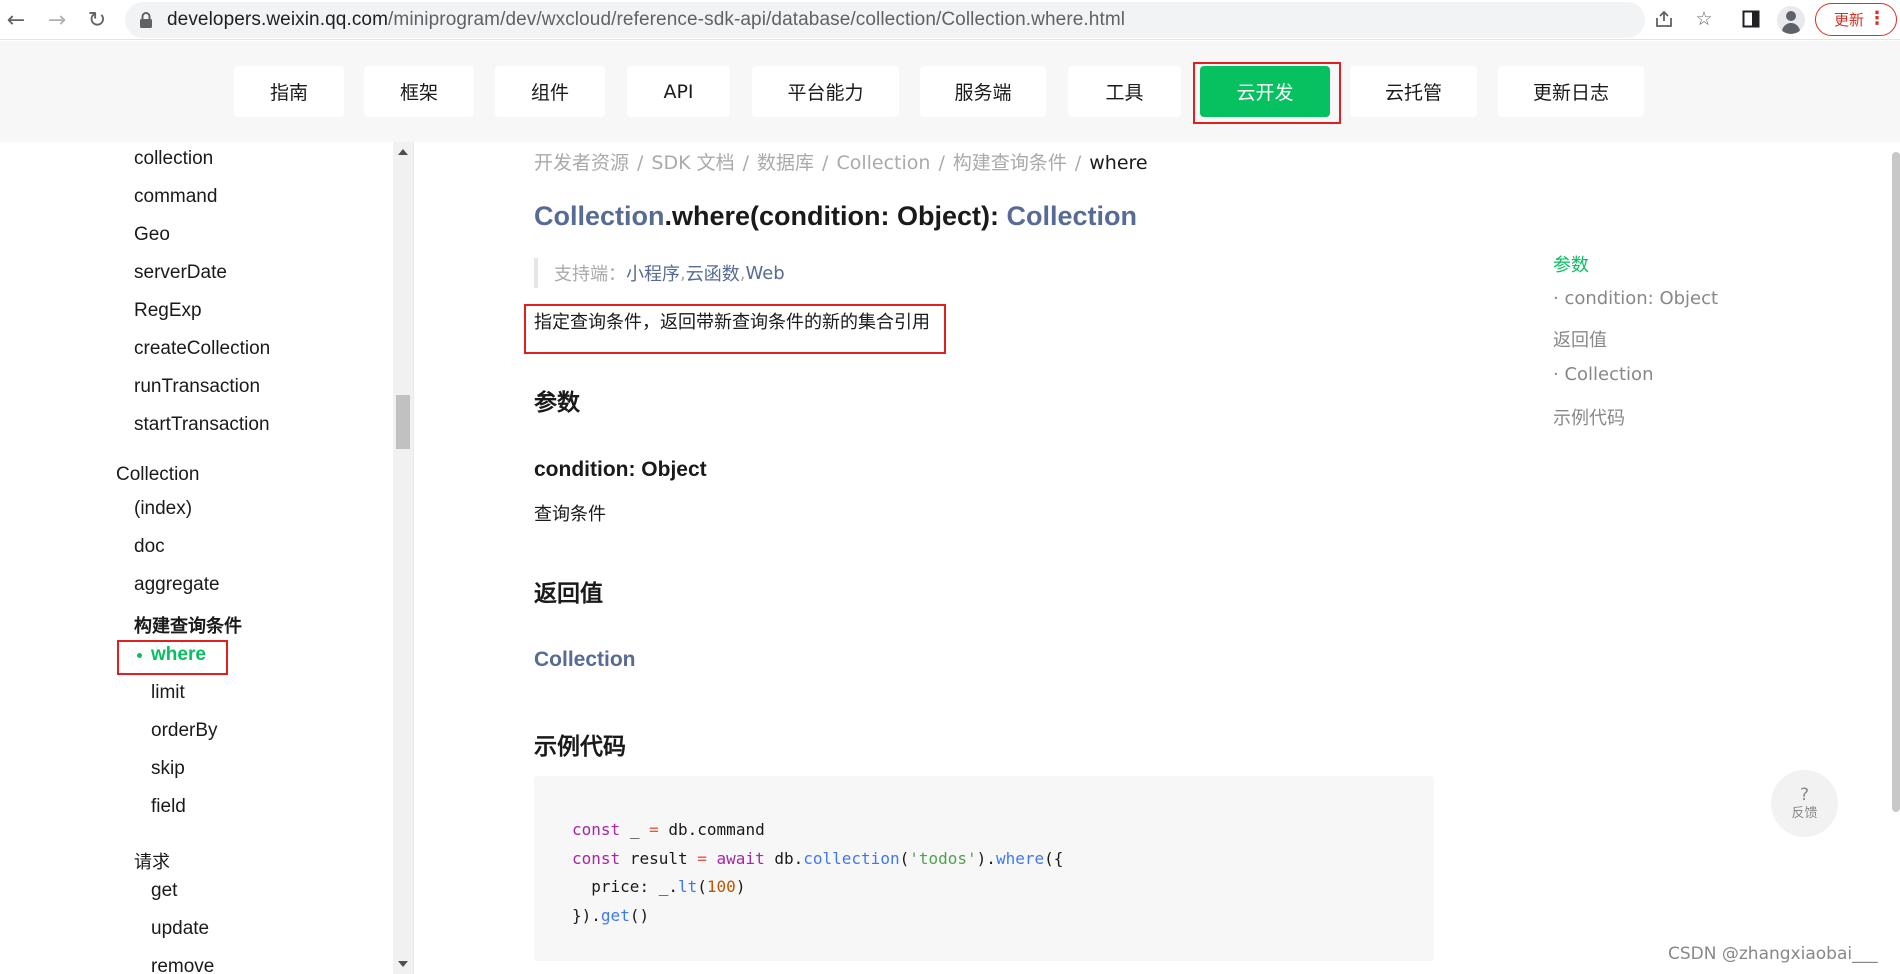 The image size is (1900, 974). I want to click on tab-cloud-hosting: 云托管, so click(1413, 91).